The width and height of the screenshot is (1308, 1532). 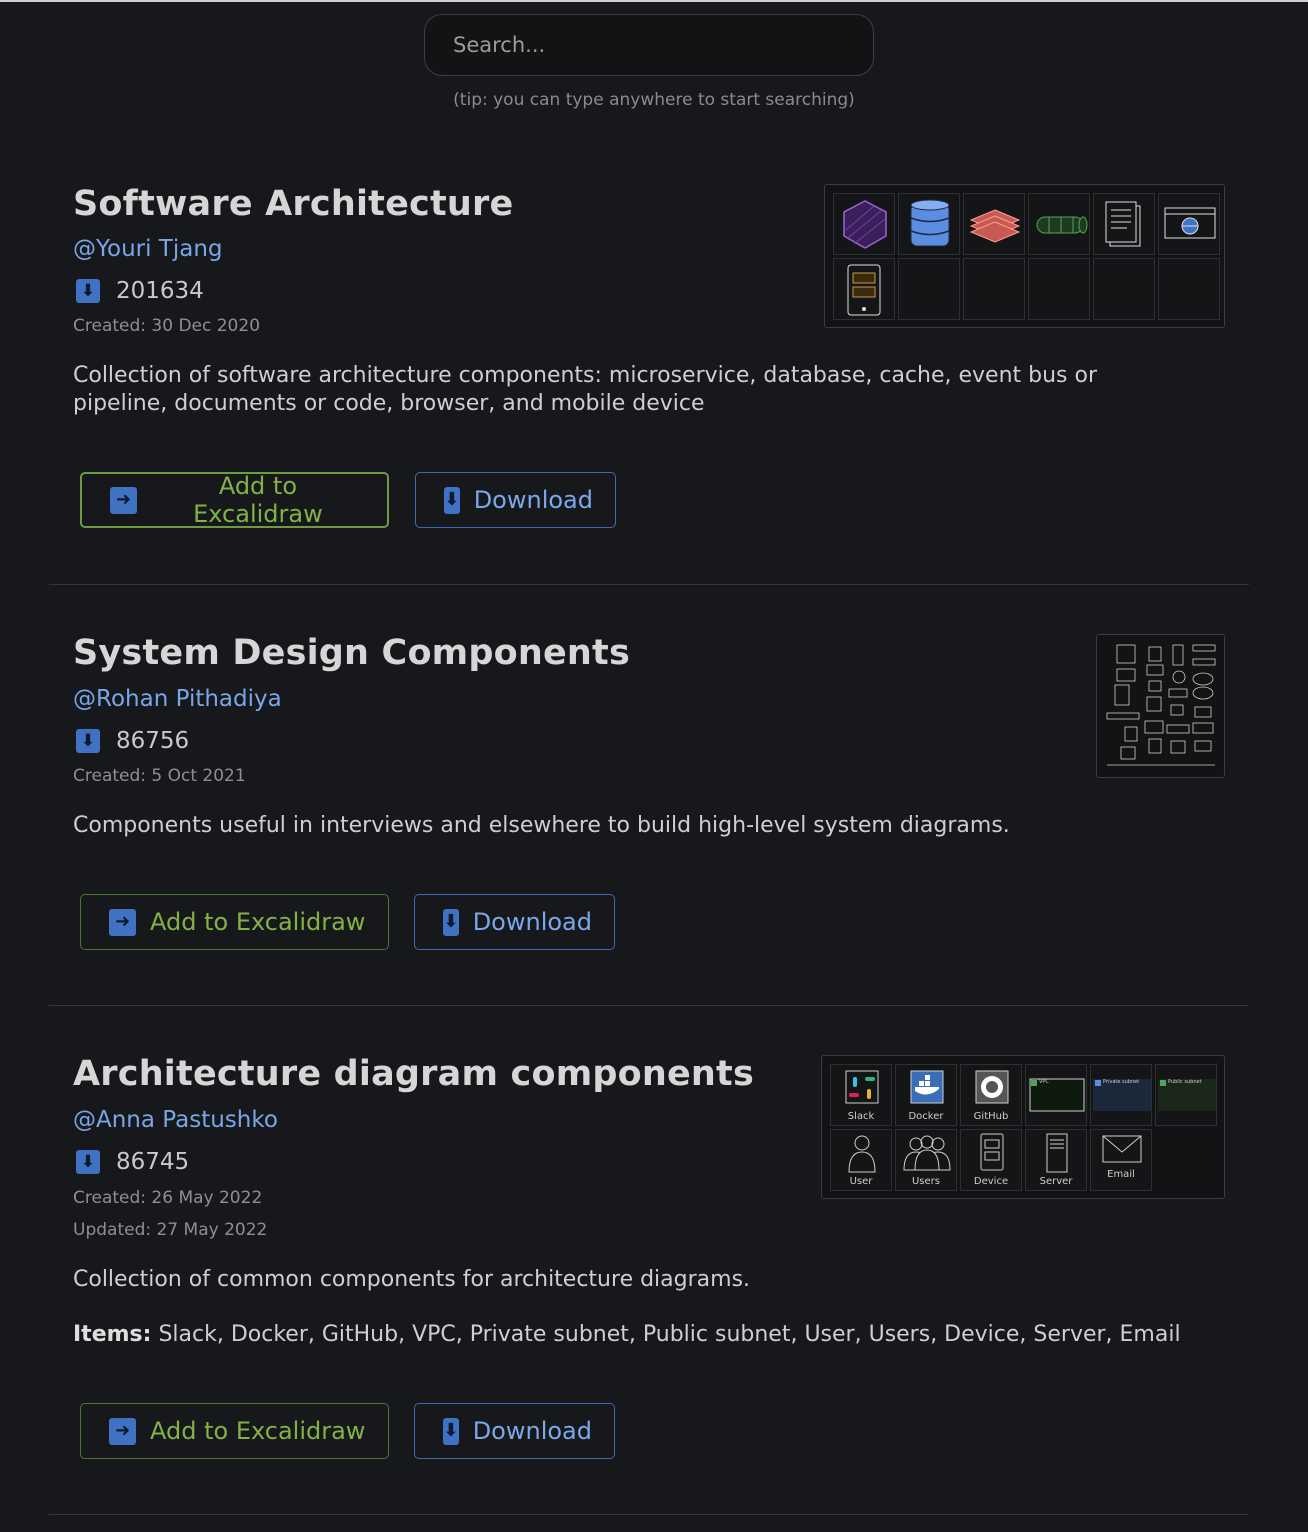 I want to click on users-icon: Users, so click(x=926, y=1160).